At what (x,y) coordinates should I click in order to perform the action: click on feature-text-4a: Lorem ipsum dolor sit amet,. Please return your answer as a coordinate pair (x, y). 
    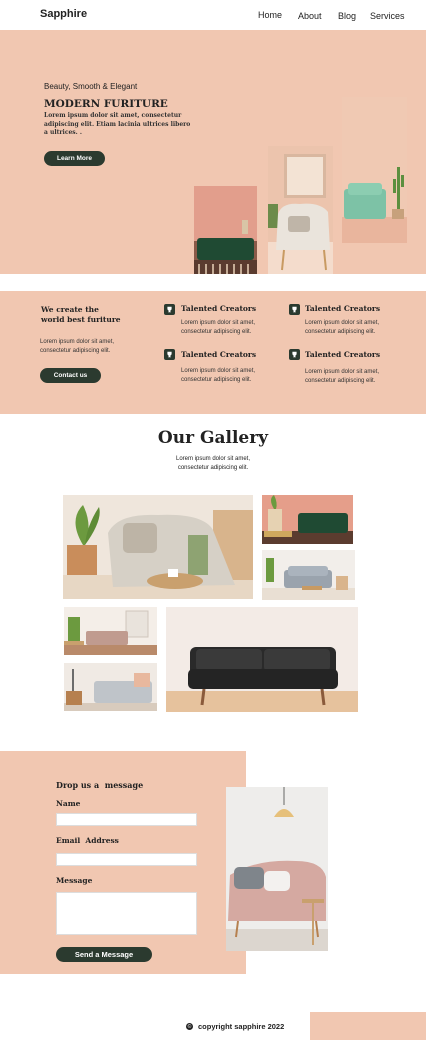
    Looking at the image, I should click on (342, 372).